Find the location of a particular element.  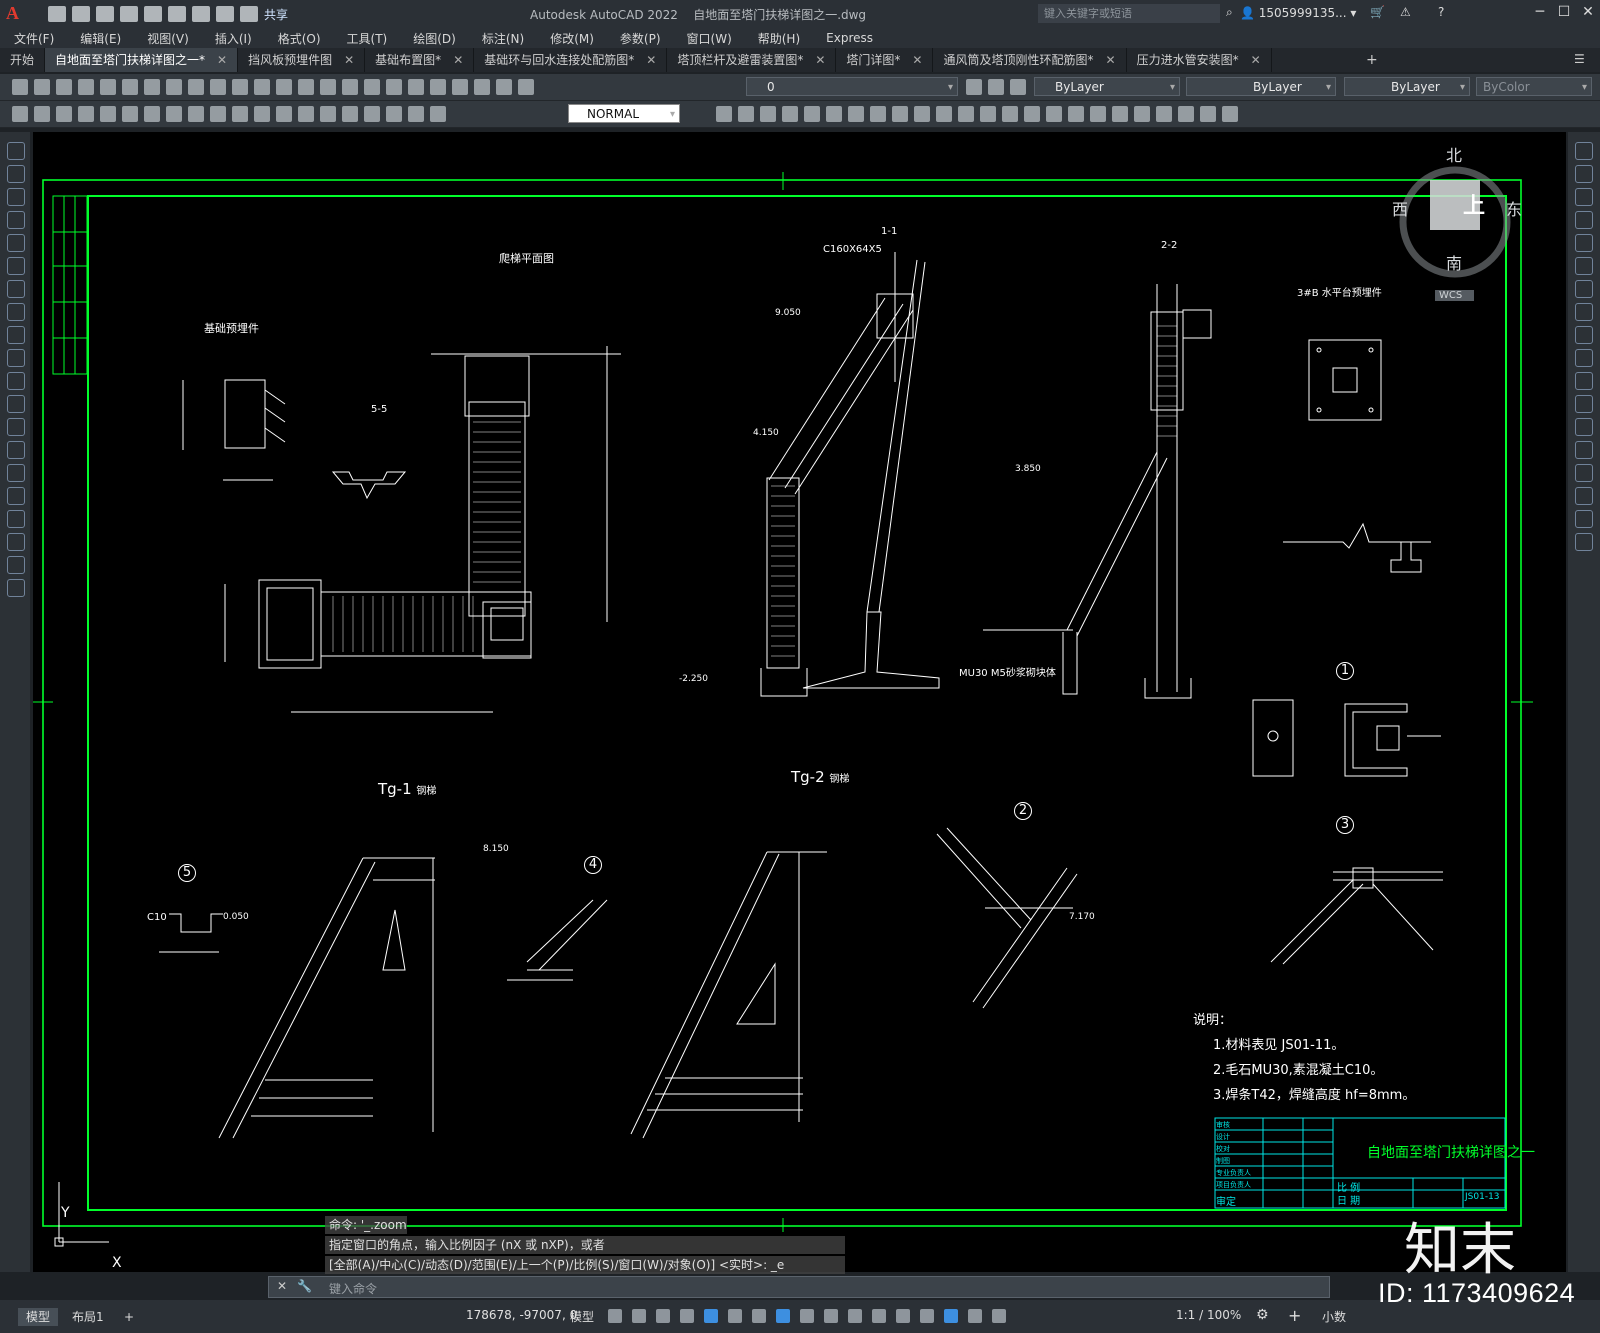

menu-item: 编辑(E) is located at coordinates (100, 38).